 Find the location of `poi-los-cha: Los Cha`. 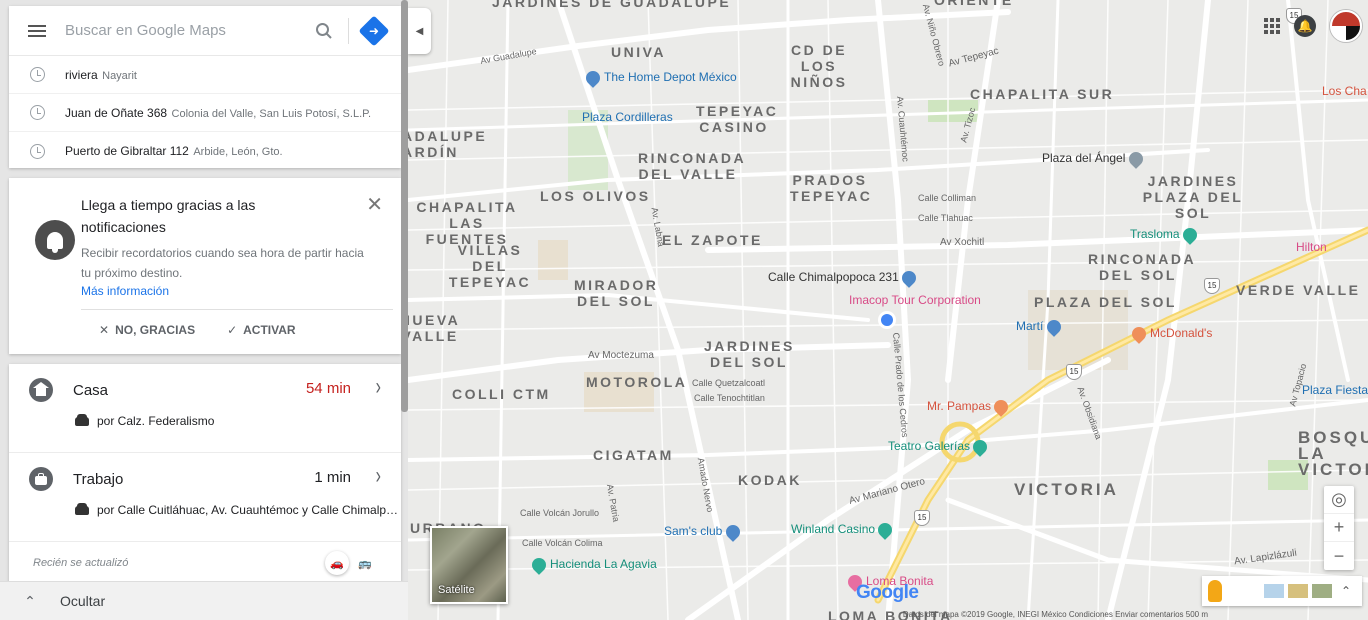

poi-los-cha: Los Cha is located at coordinates (1344, 91).